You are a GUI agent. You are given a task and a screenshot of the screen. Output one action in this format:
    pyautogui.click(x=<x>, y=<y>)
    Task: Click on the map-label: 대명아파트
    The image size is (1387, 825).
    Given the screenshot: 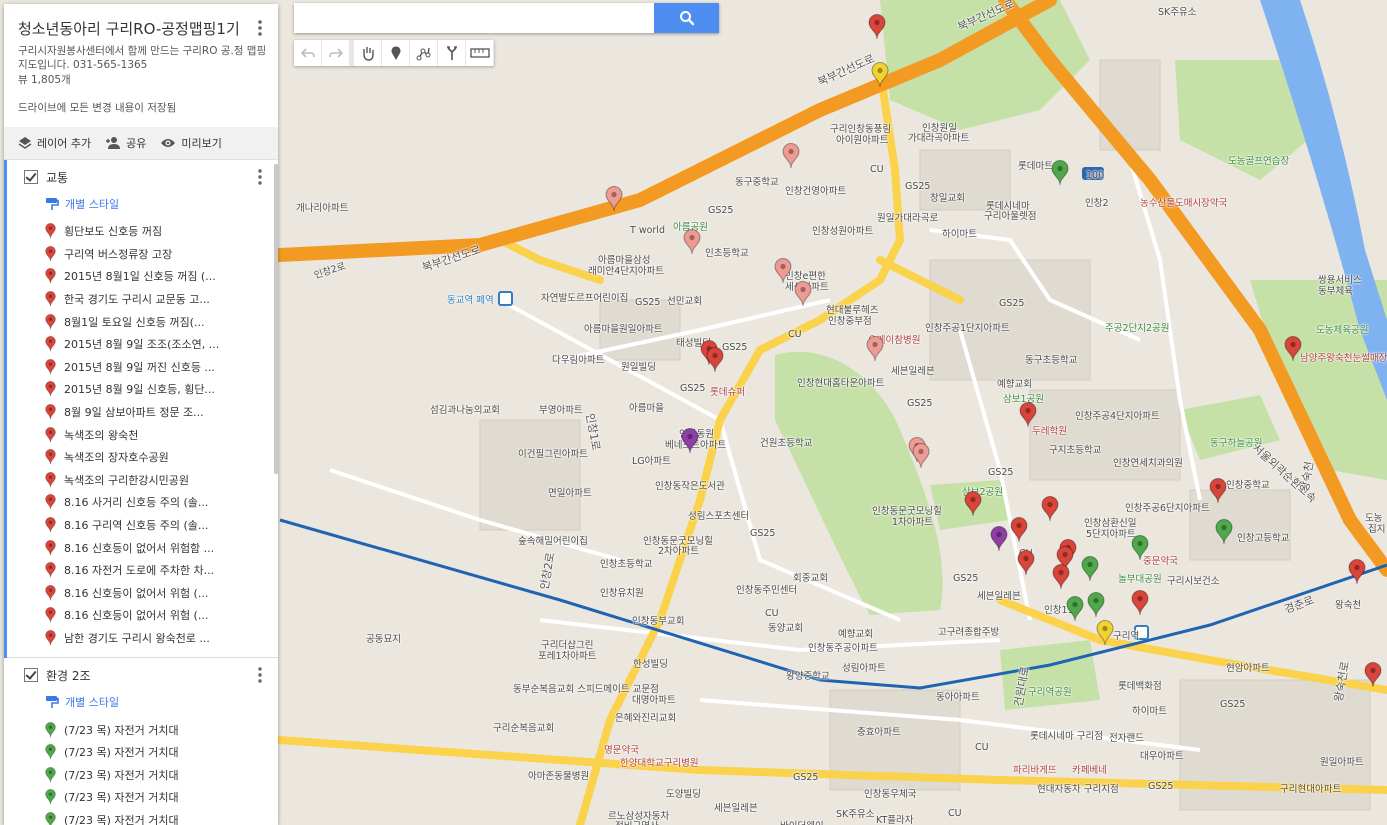 What is the action you would take?
    pyautogui.click(x=654, y=699)
    